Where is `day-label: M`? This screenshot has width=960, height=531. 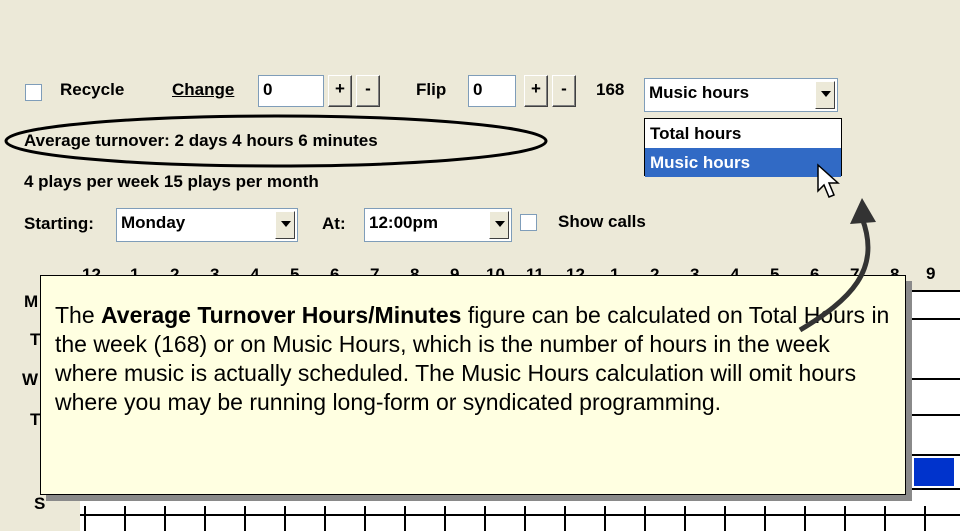 day-label: M is located at coordinates (31, 301).